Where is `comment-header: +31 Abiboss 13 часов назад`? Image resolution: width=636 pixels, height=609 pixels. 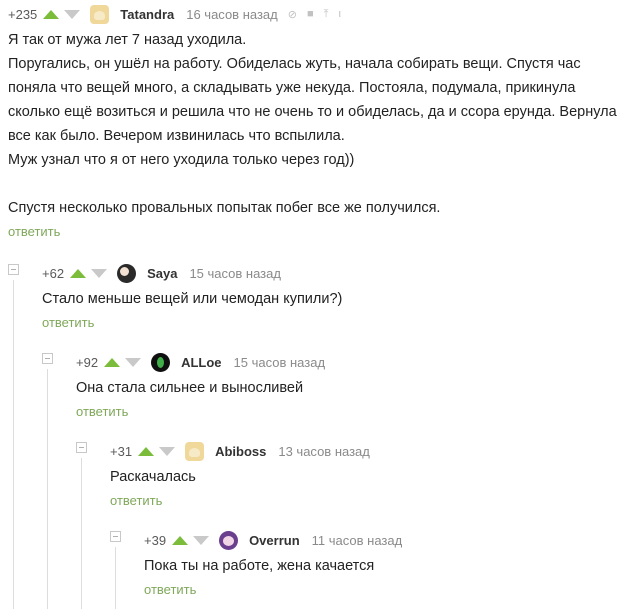 comment-header: +31 Abiboss 13 часов назад is located at coordinates (360, 451).